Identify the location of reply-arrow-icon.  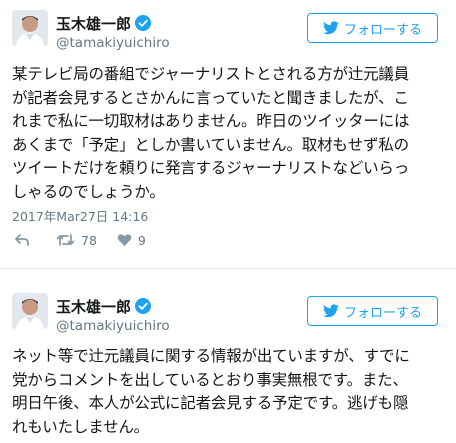
(22, 240).